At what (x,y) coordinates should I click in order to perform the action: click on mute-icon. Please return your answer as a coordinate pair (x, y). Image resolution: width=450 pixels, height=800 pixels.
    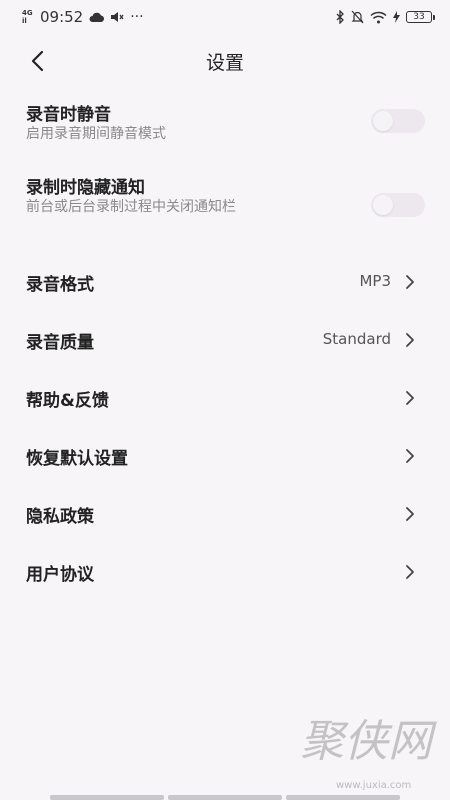
    Looking at the image, I should click on (117, 17).